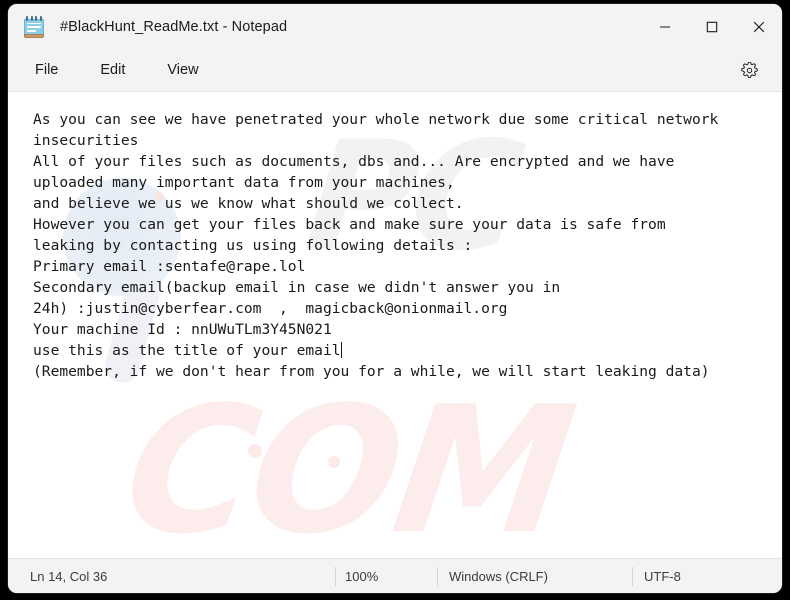 Image resolution: width=790 pixels, height=600 pixels. I want to click on settings-button, so click(749, 70).